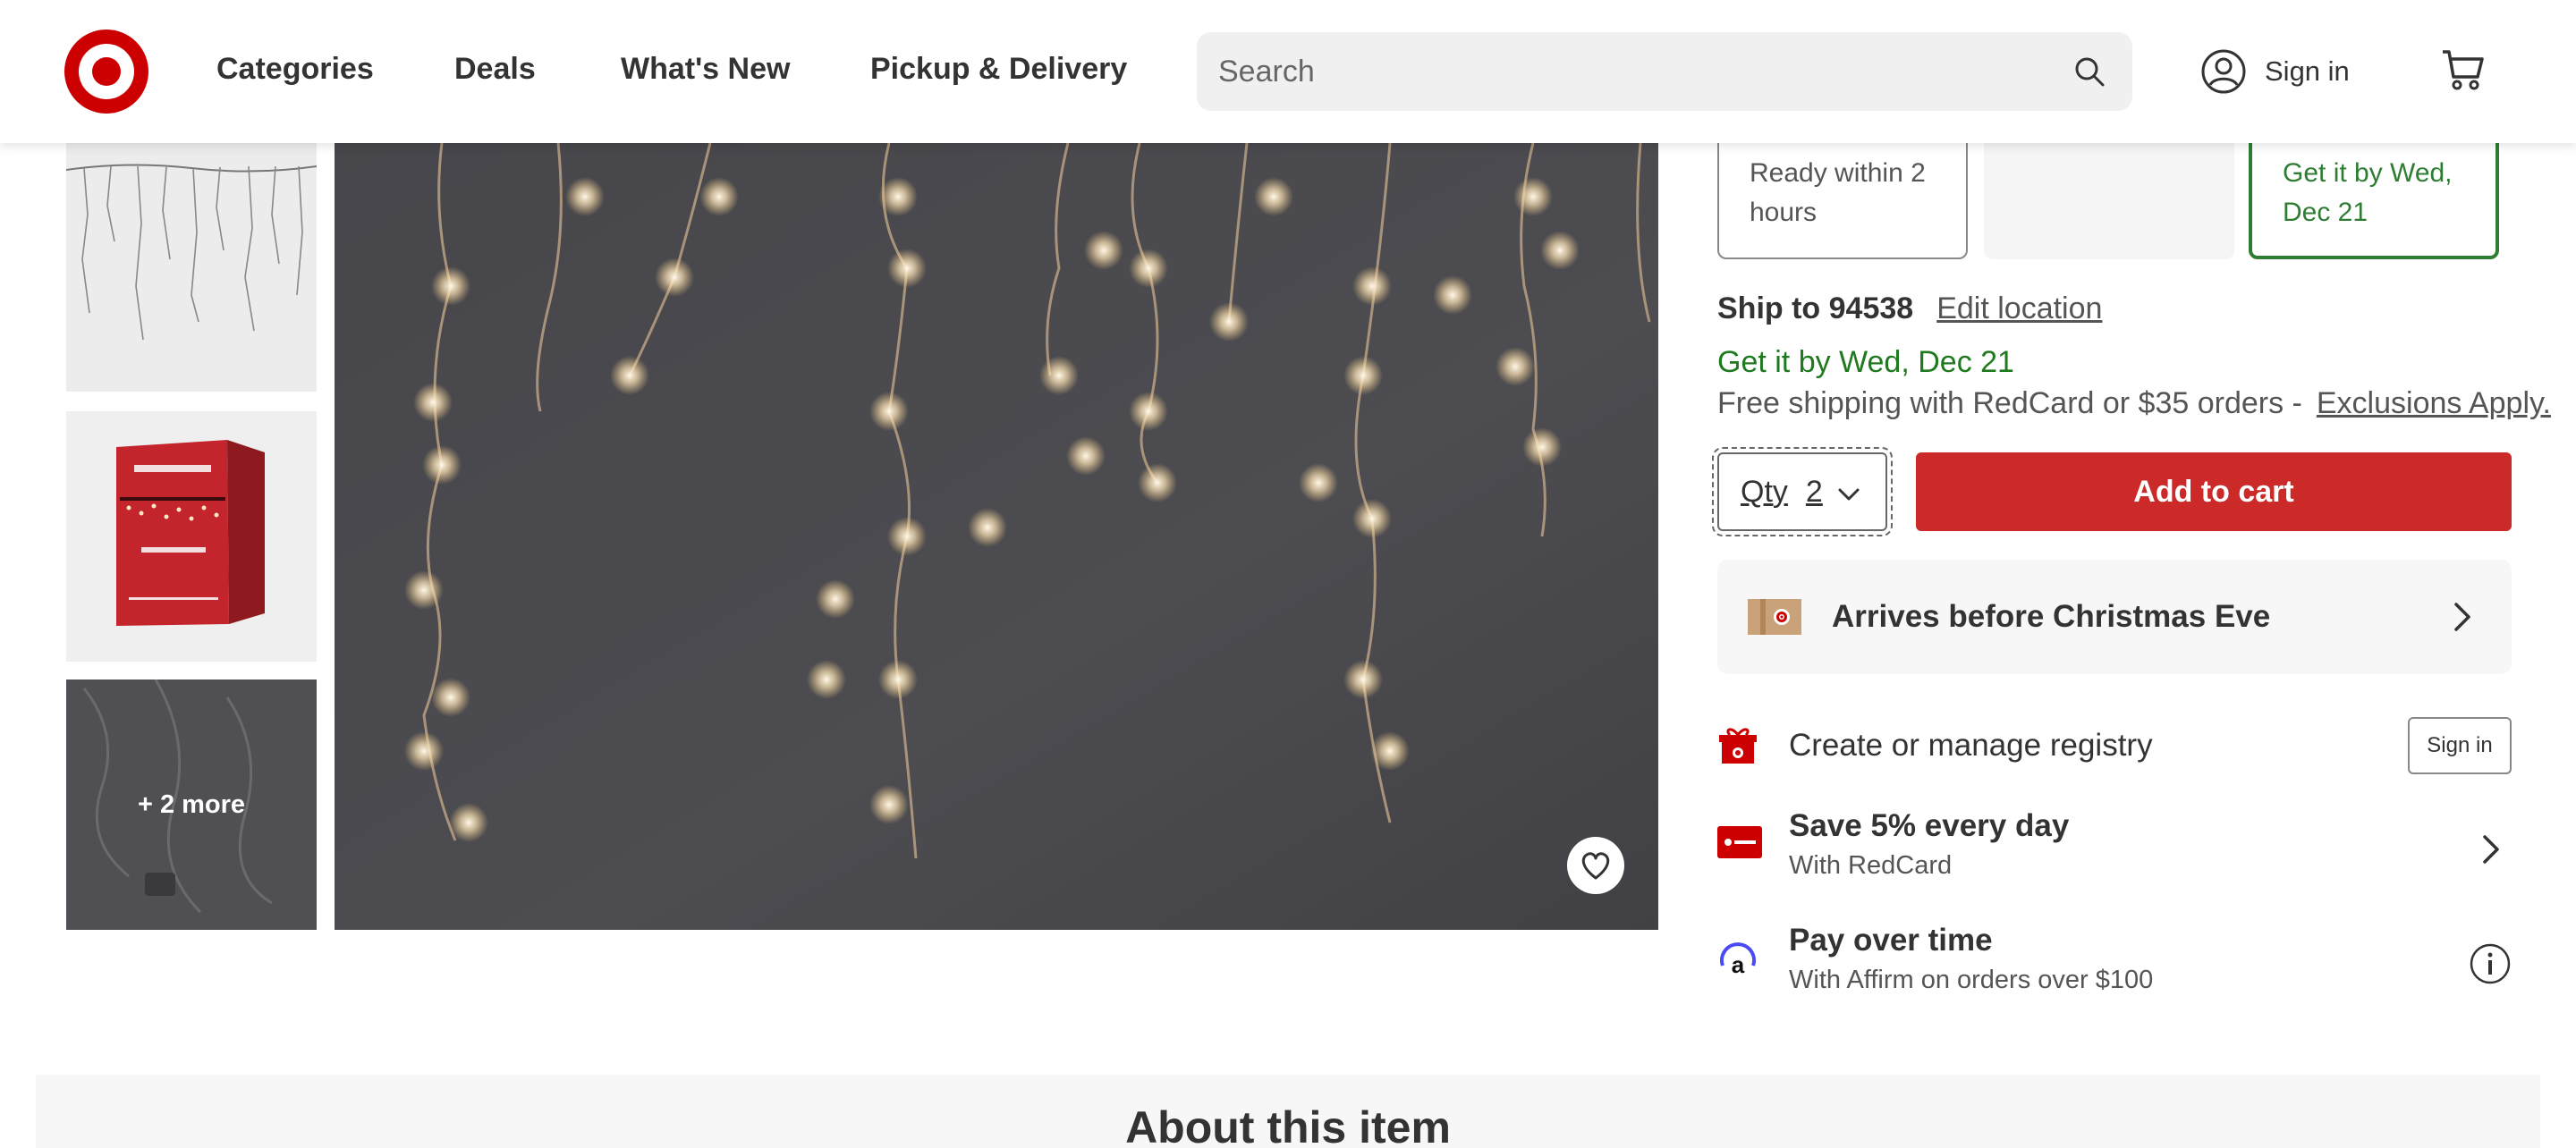 The height and width of the screenshot is (1148, 2576). Describe the element at coordinates (495, 69) in the screenshot. I see `nav-deals: Deals` at that location.